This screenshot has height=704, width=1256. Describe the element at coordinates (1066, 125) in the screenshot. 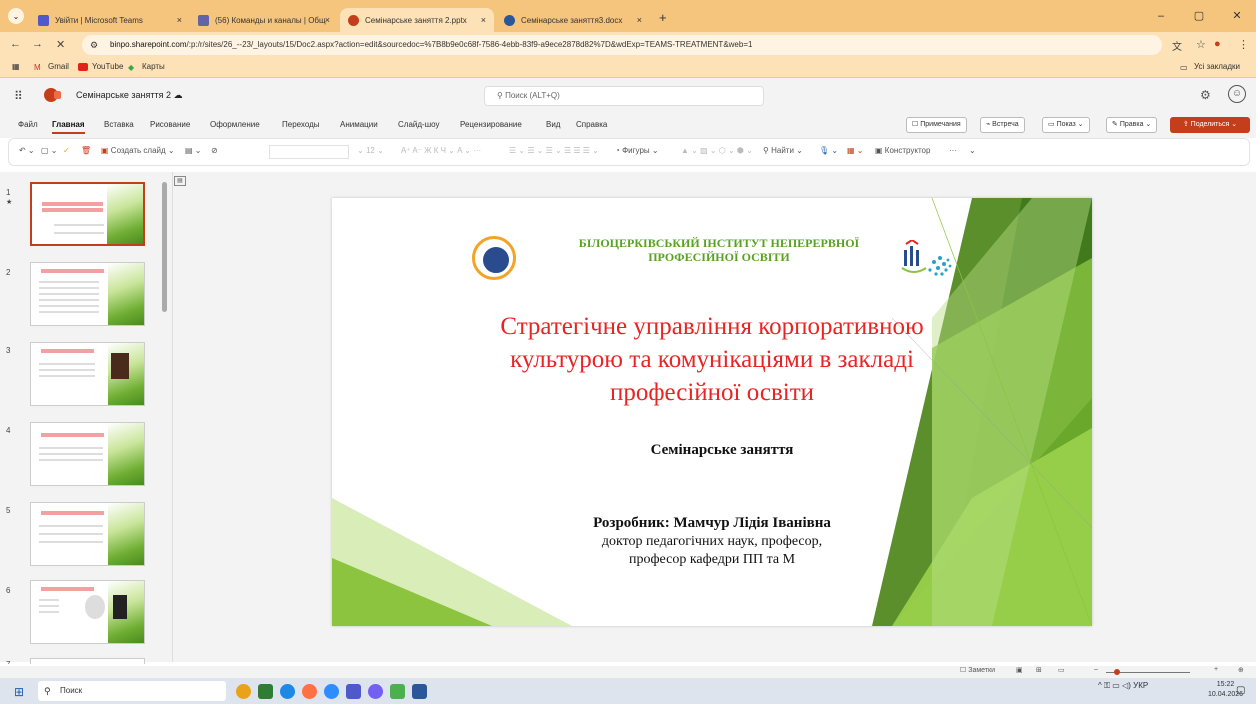

I see `present-button: ▭ Показ ⌄` at that location.